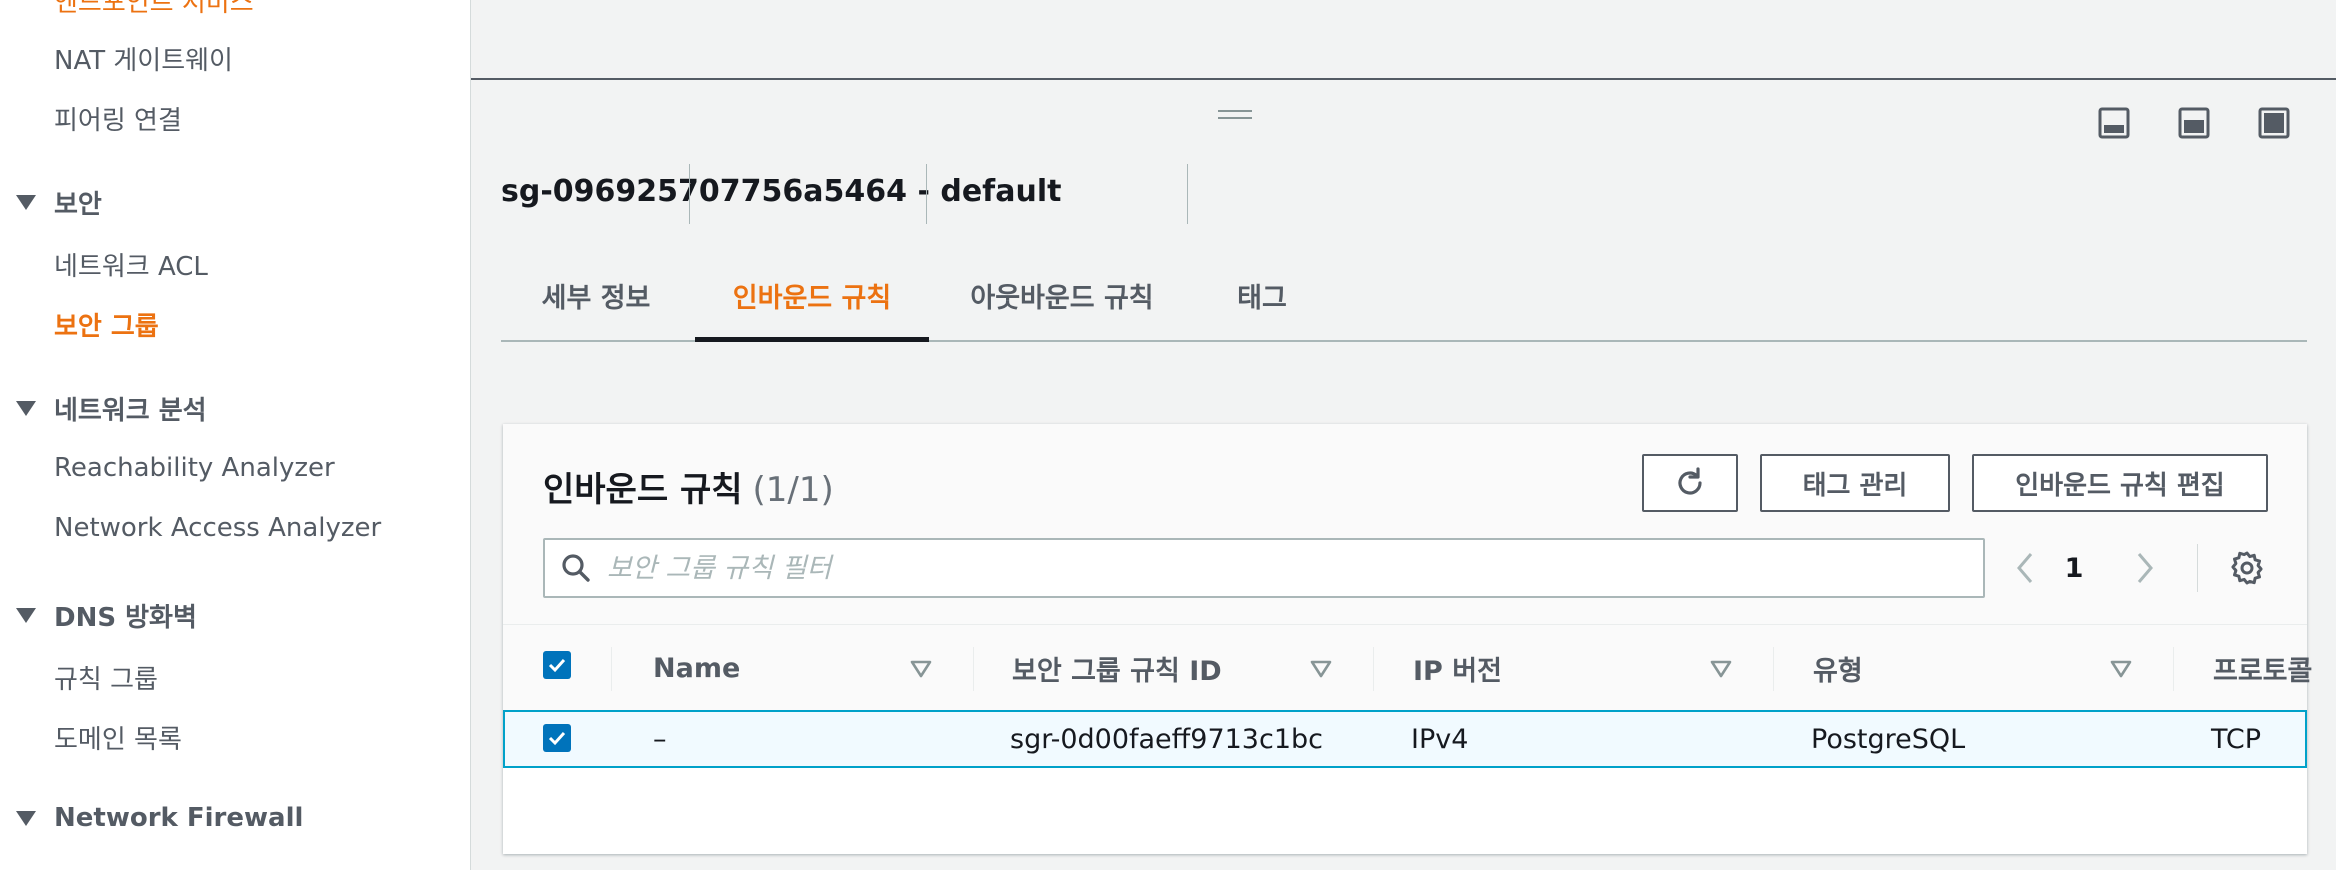  I want to click on column-header-type: 유형, so click(1838, 668).